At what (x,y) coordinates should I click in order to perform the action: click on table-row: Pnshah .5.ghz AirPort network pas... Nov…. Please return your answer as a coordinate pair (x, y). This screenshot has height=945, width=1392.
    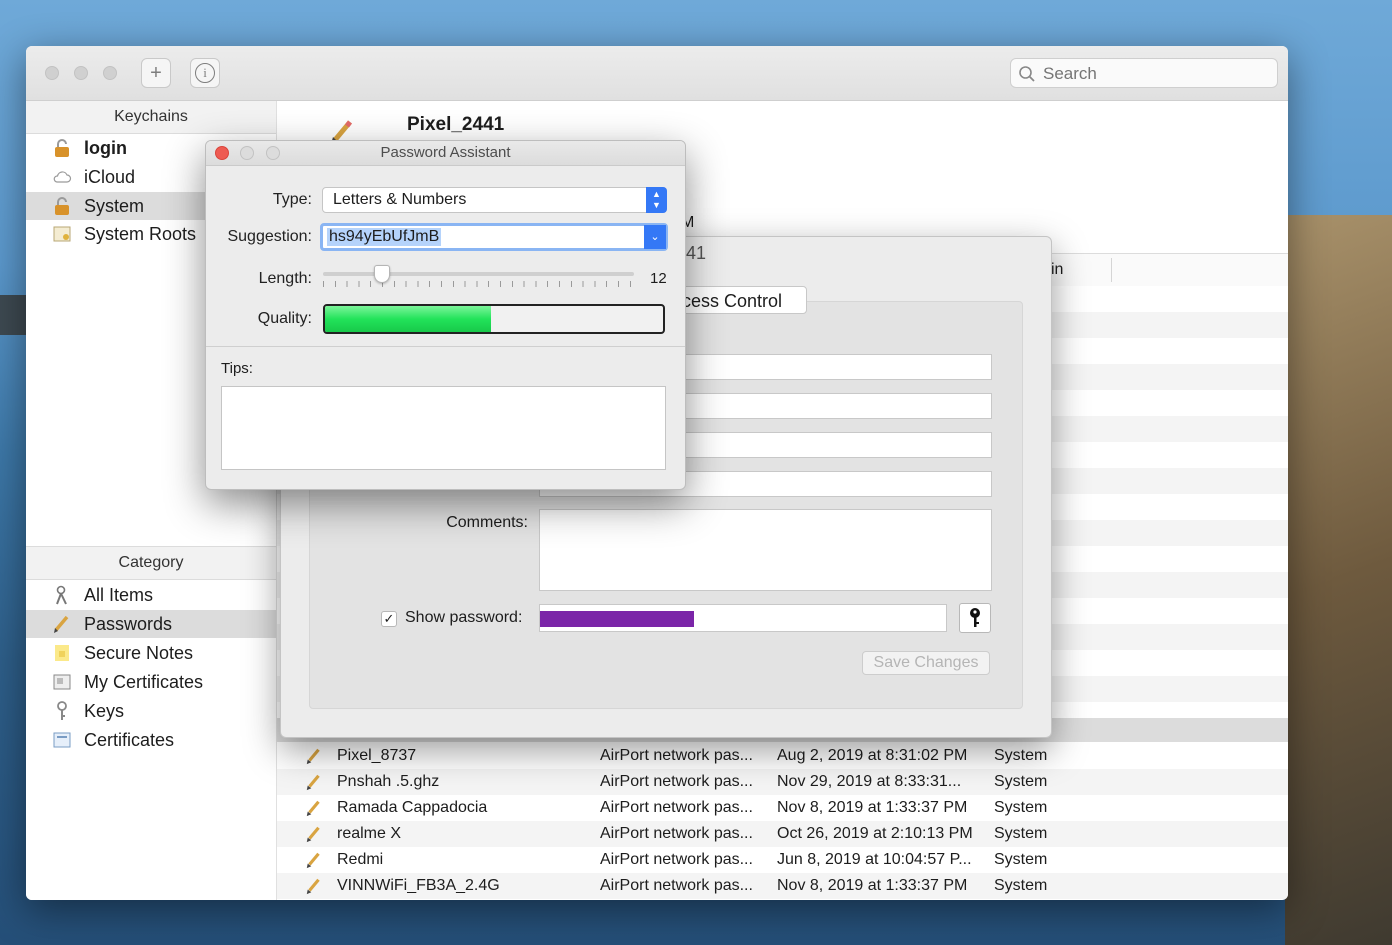
    Looking at the image, I should click on (782, 782).